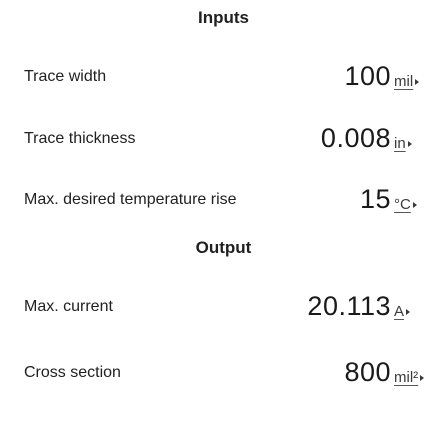 The width and height of the screenshot is (447, 447). Describe the element at coordinates (404, 81) in the screenshot. I see `trace-width-unit-label: mil` at that location.